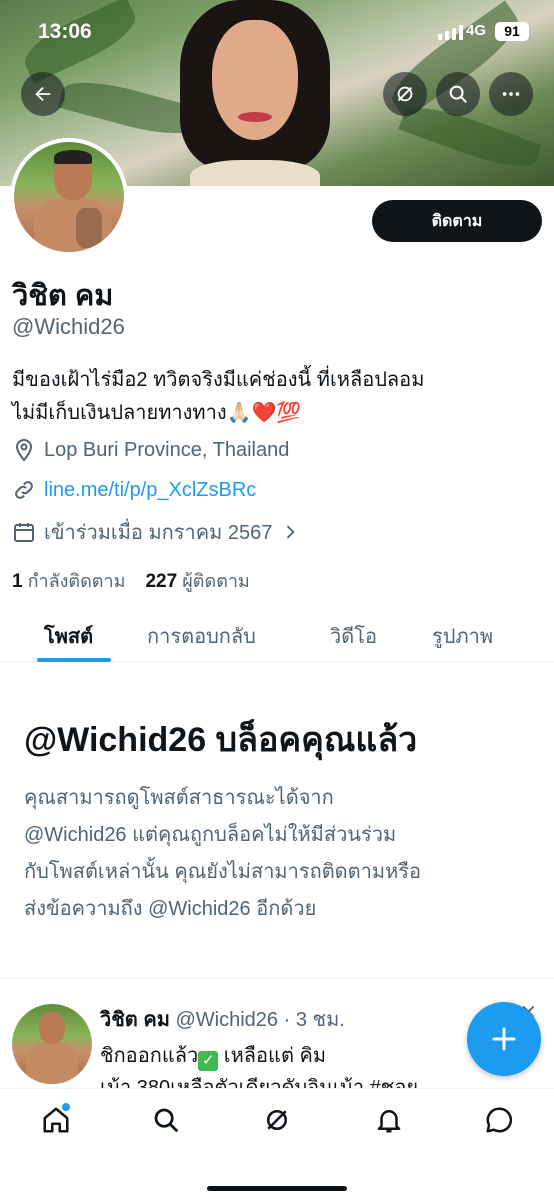 This screenshot has height=1199, width=554. What do you see at coordinates (66, 1107) in the screenshot?
I see `notification-dot` at bounding box center [66, 1107].